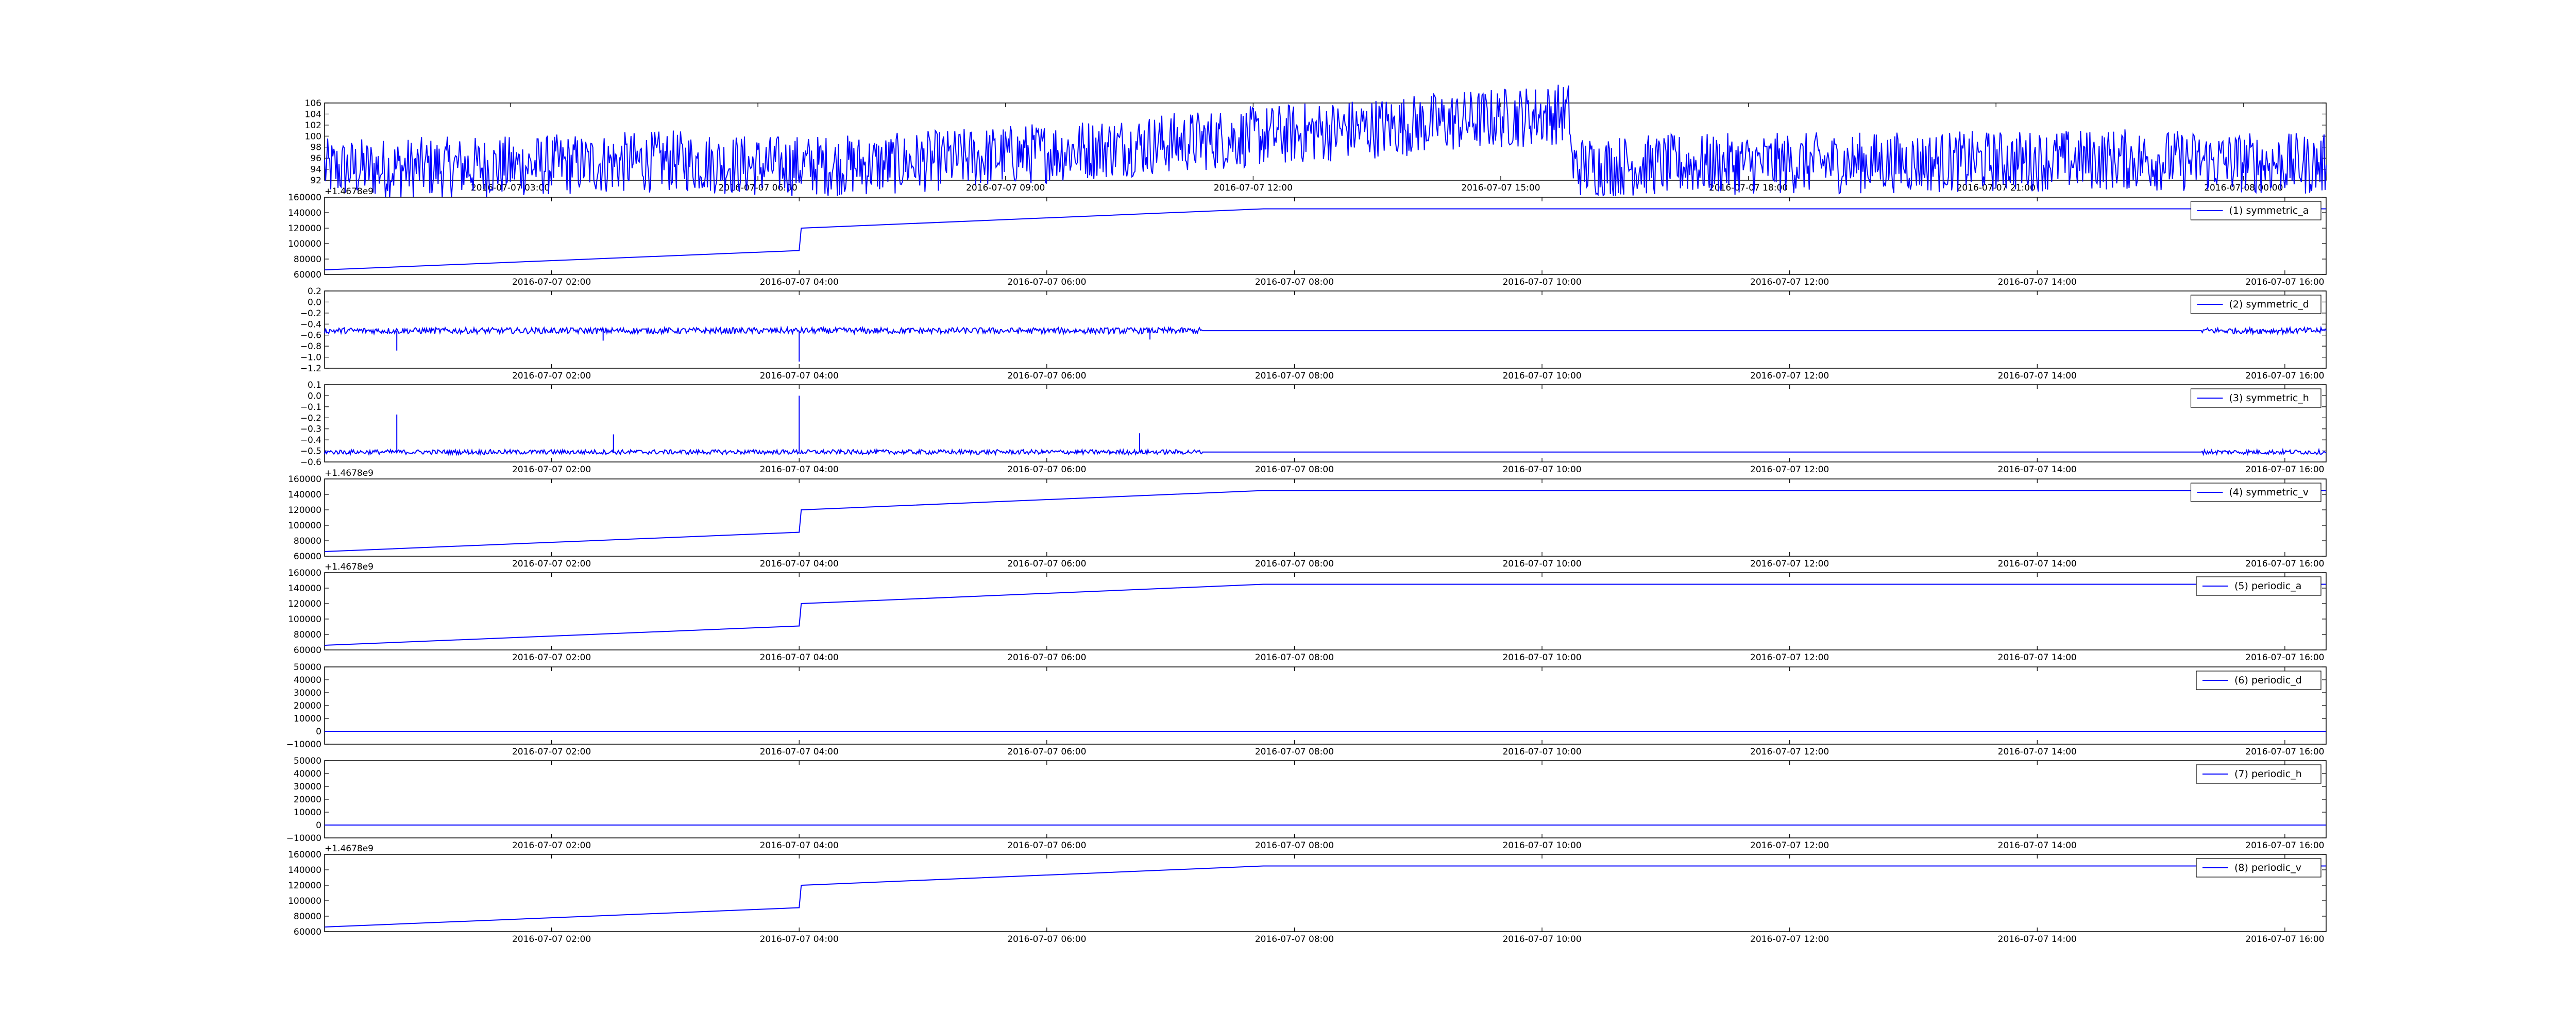  What do you see at coordinates (315, 170) in the screenshot?
I see `y-tick-label: 94` at bounding box center [315, 170].